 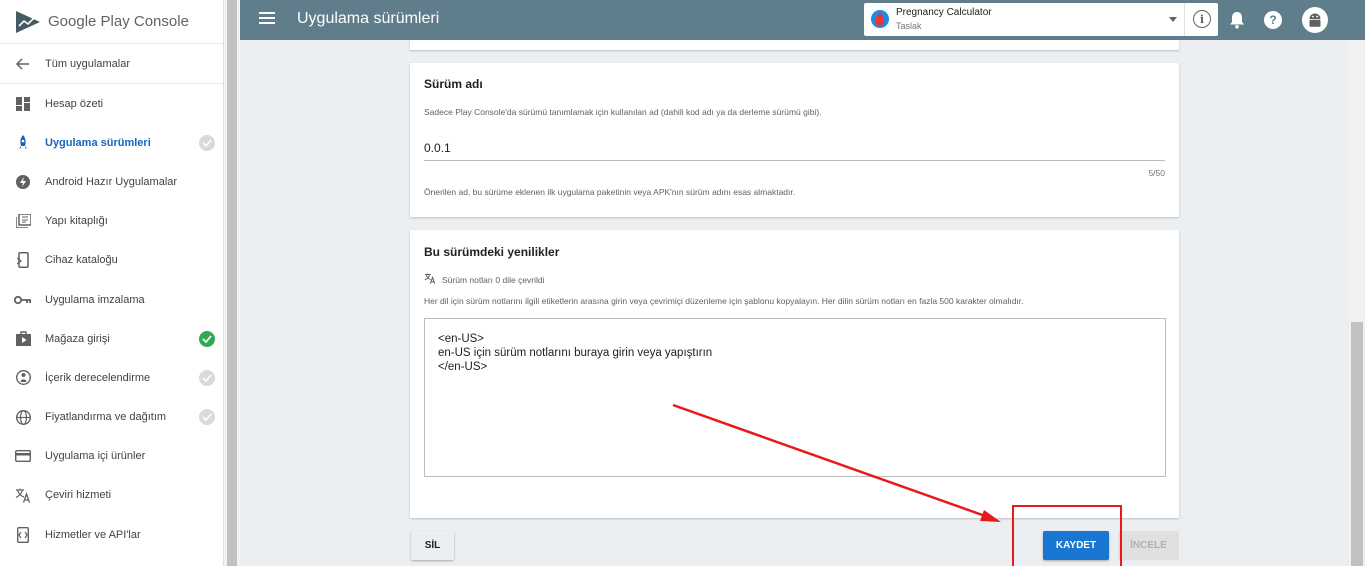 I want to click on sidebar-scrollbar-thumb, so click(x=232, y=283).